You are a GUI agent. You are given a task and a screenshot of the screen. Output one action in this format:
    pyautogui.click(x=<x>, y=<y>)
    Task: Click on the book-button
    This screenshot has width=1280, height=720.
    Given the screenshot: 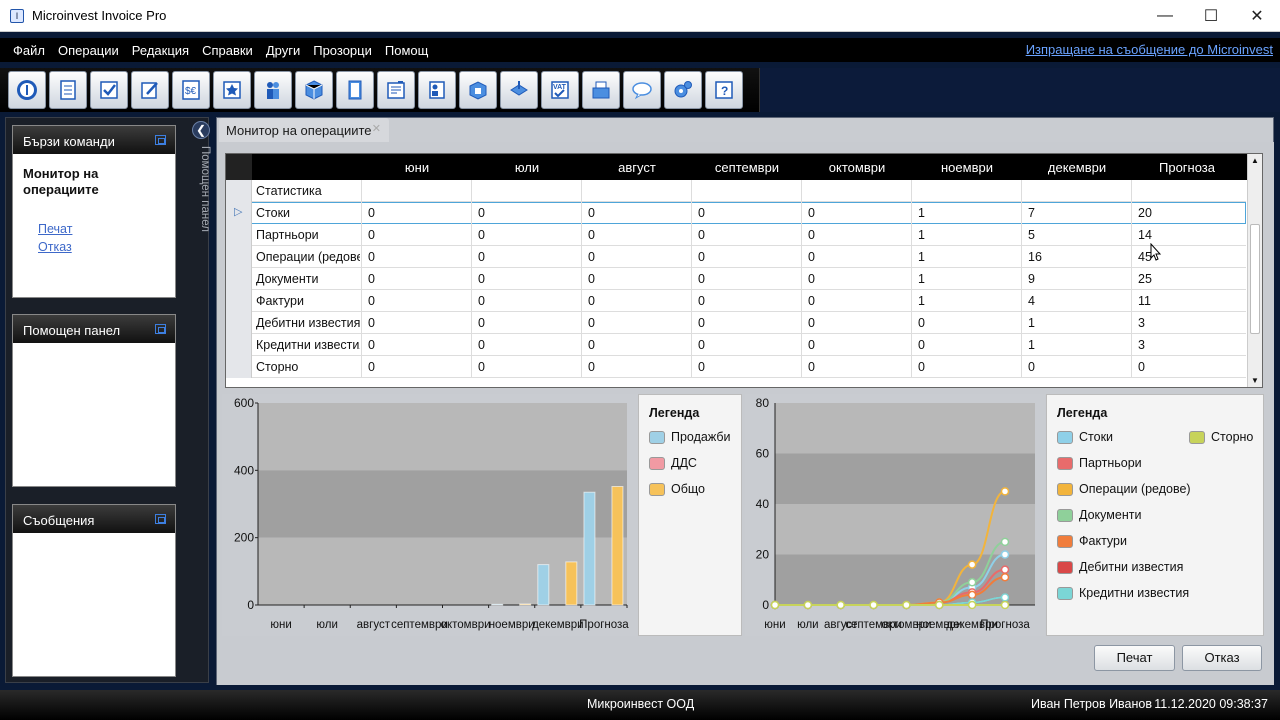 What is the action you would take?
    pyautogui.click(x=355, y=90)
    